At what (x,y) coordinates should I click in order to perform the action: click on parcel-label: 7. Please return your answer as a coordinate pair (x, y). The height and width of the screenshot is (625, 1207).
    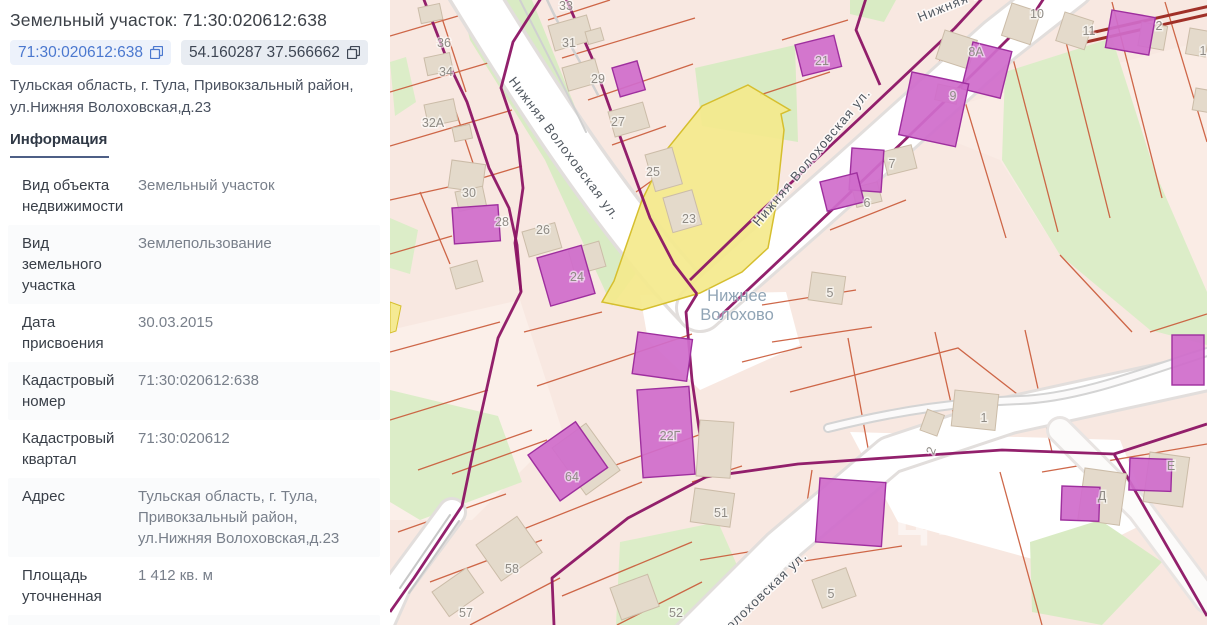
    Looking at the image, I should click on (892, 164).